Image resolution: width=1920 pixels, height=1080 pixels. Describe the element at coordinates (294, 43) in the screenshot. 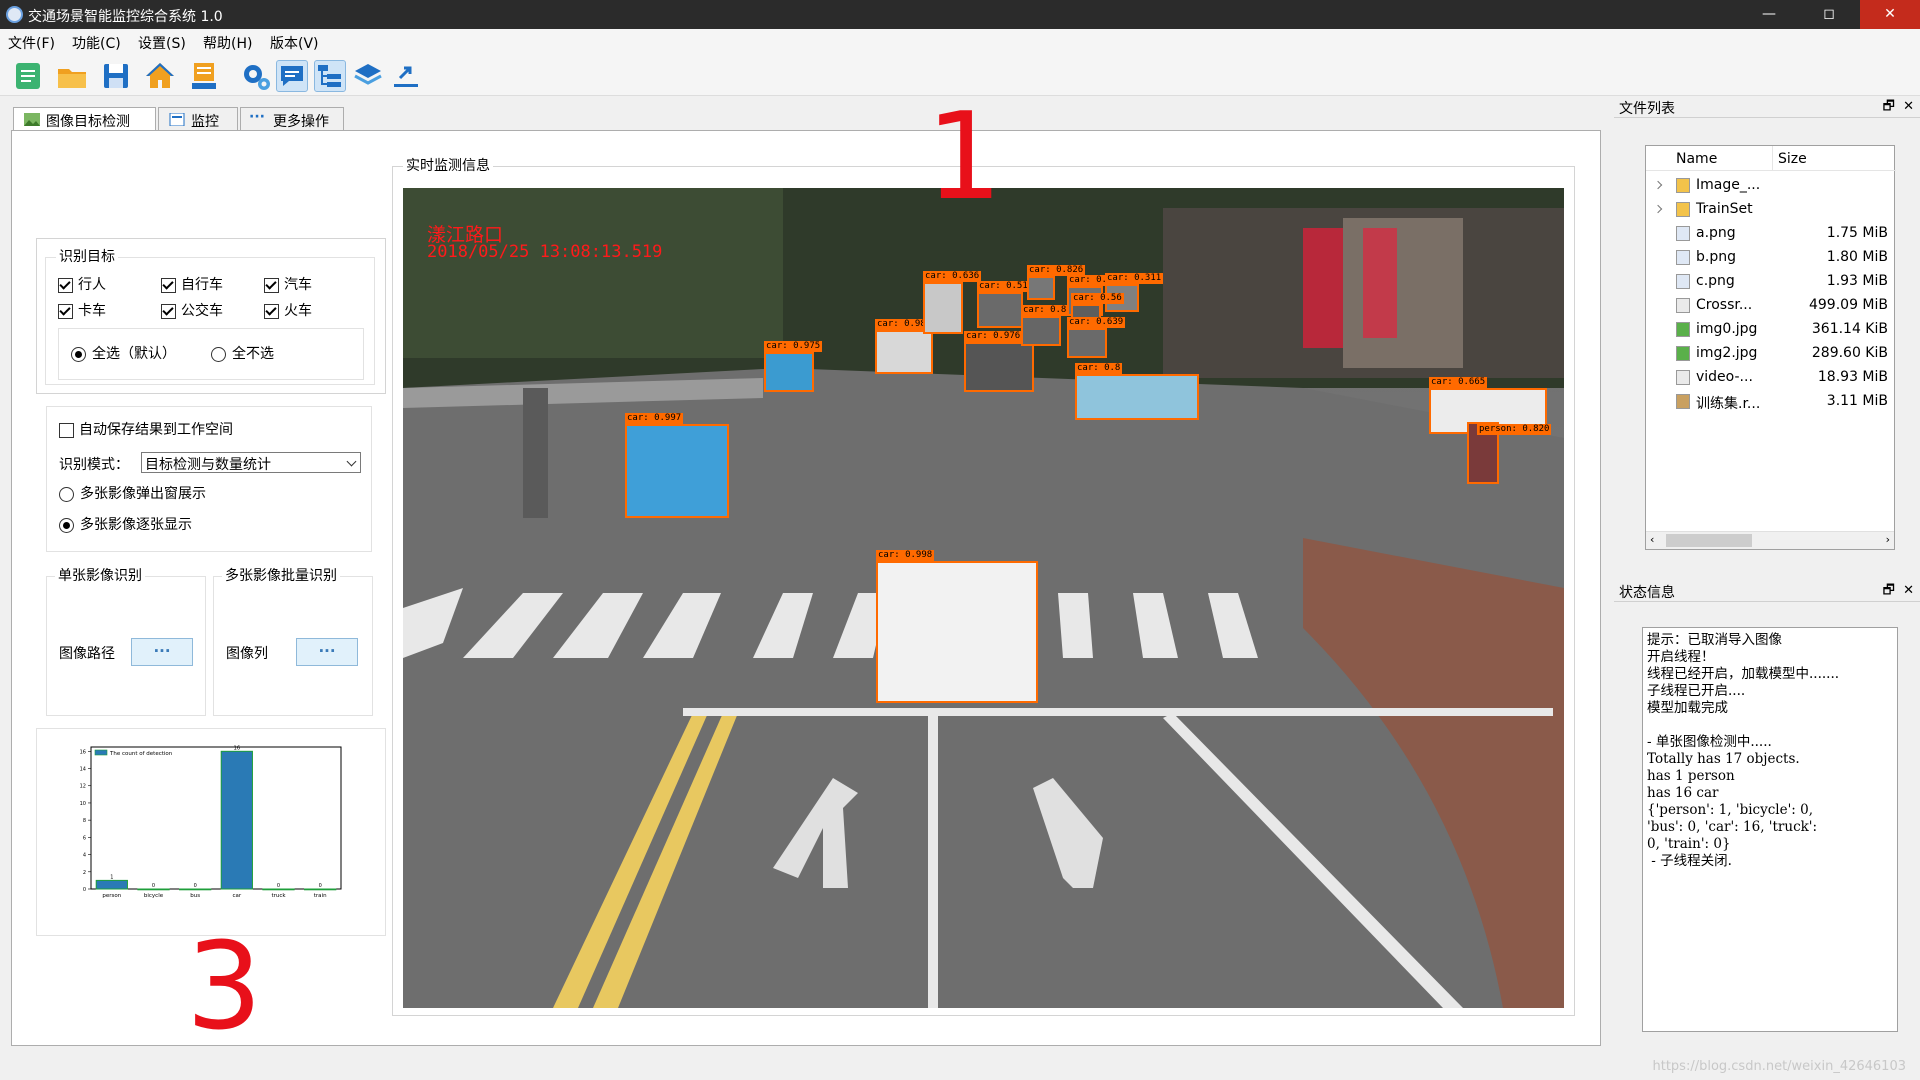

I see `menu-version: 版本(V)` at that location.